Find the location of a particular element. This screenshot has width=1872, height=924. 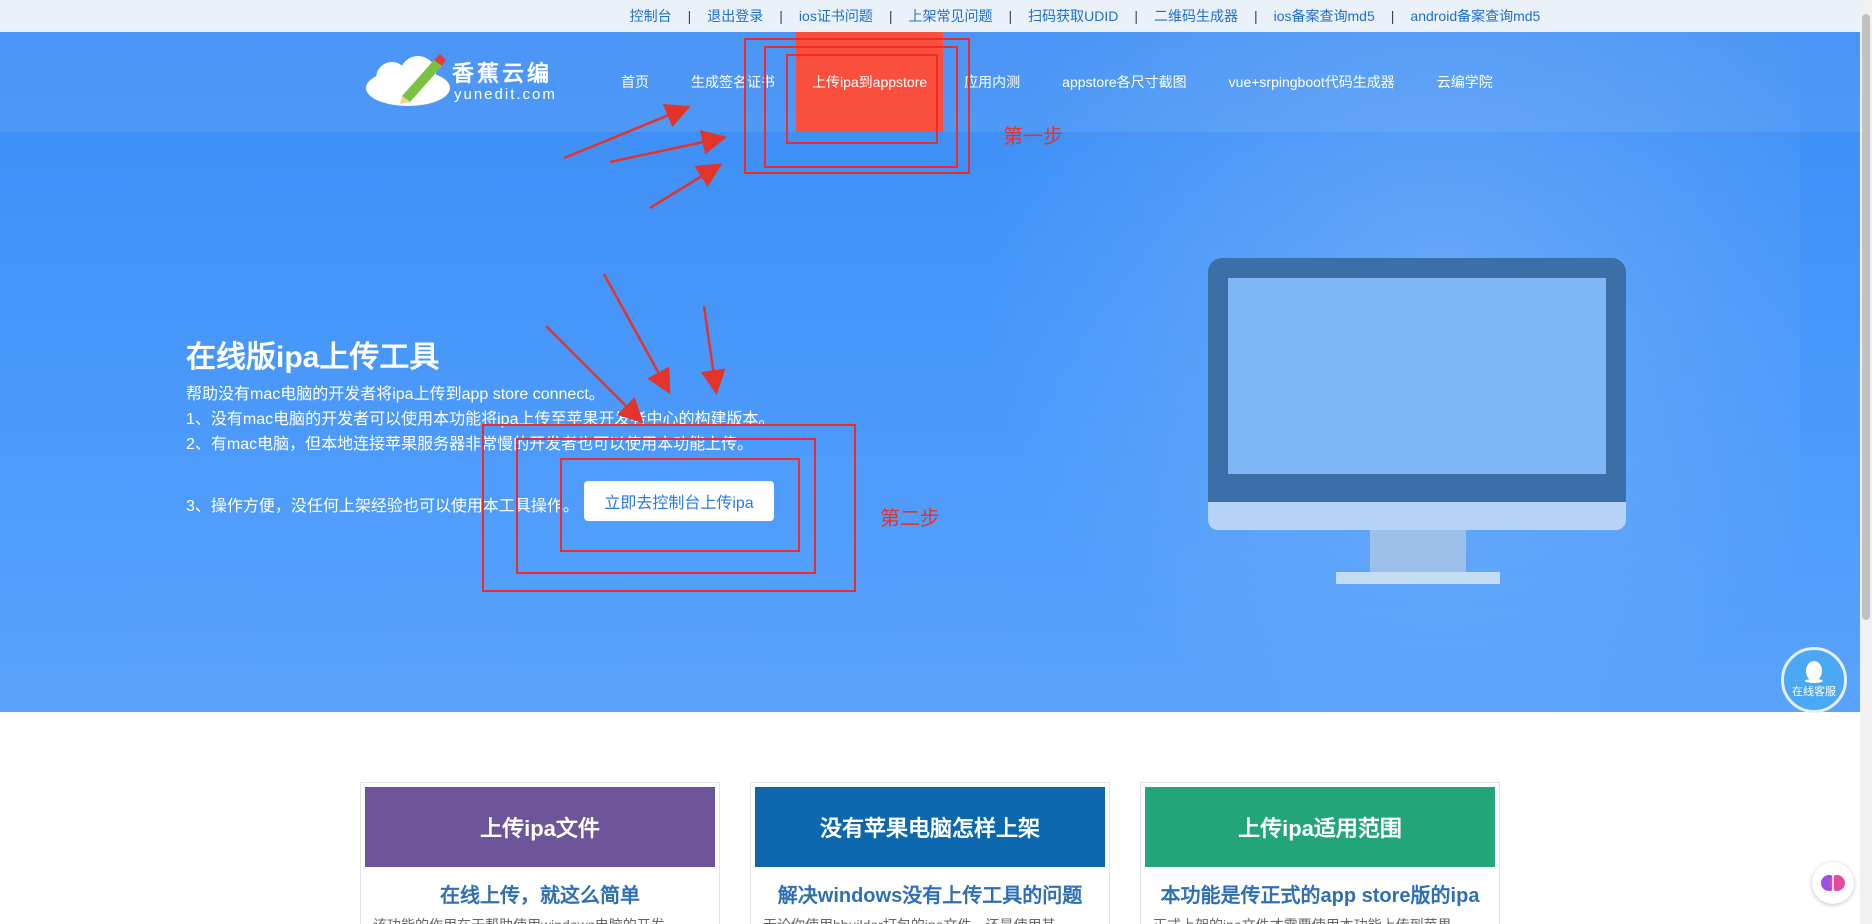

brain-icon is located at coordinates (1833, 883).